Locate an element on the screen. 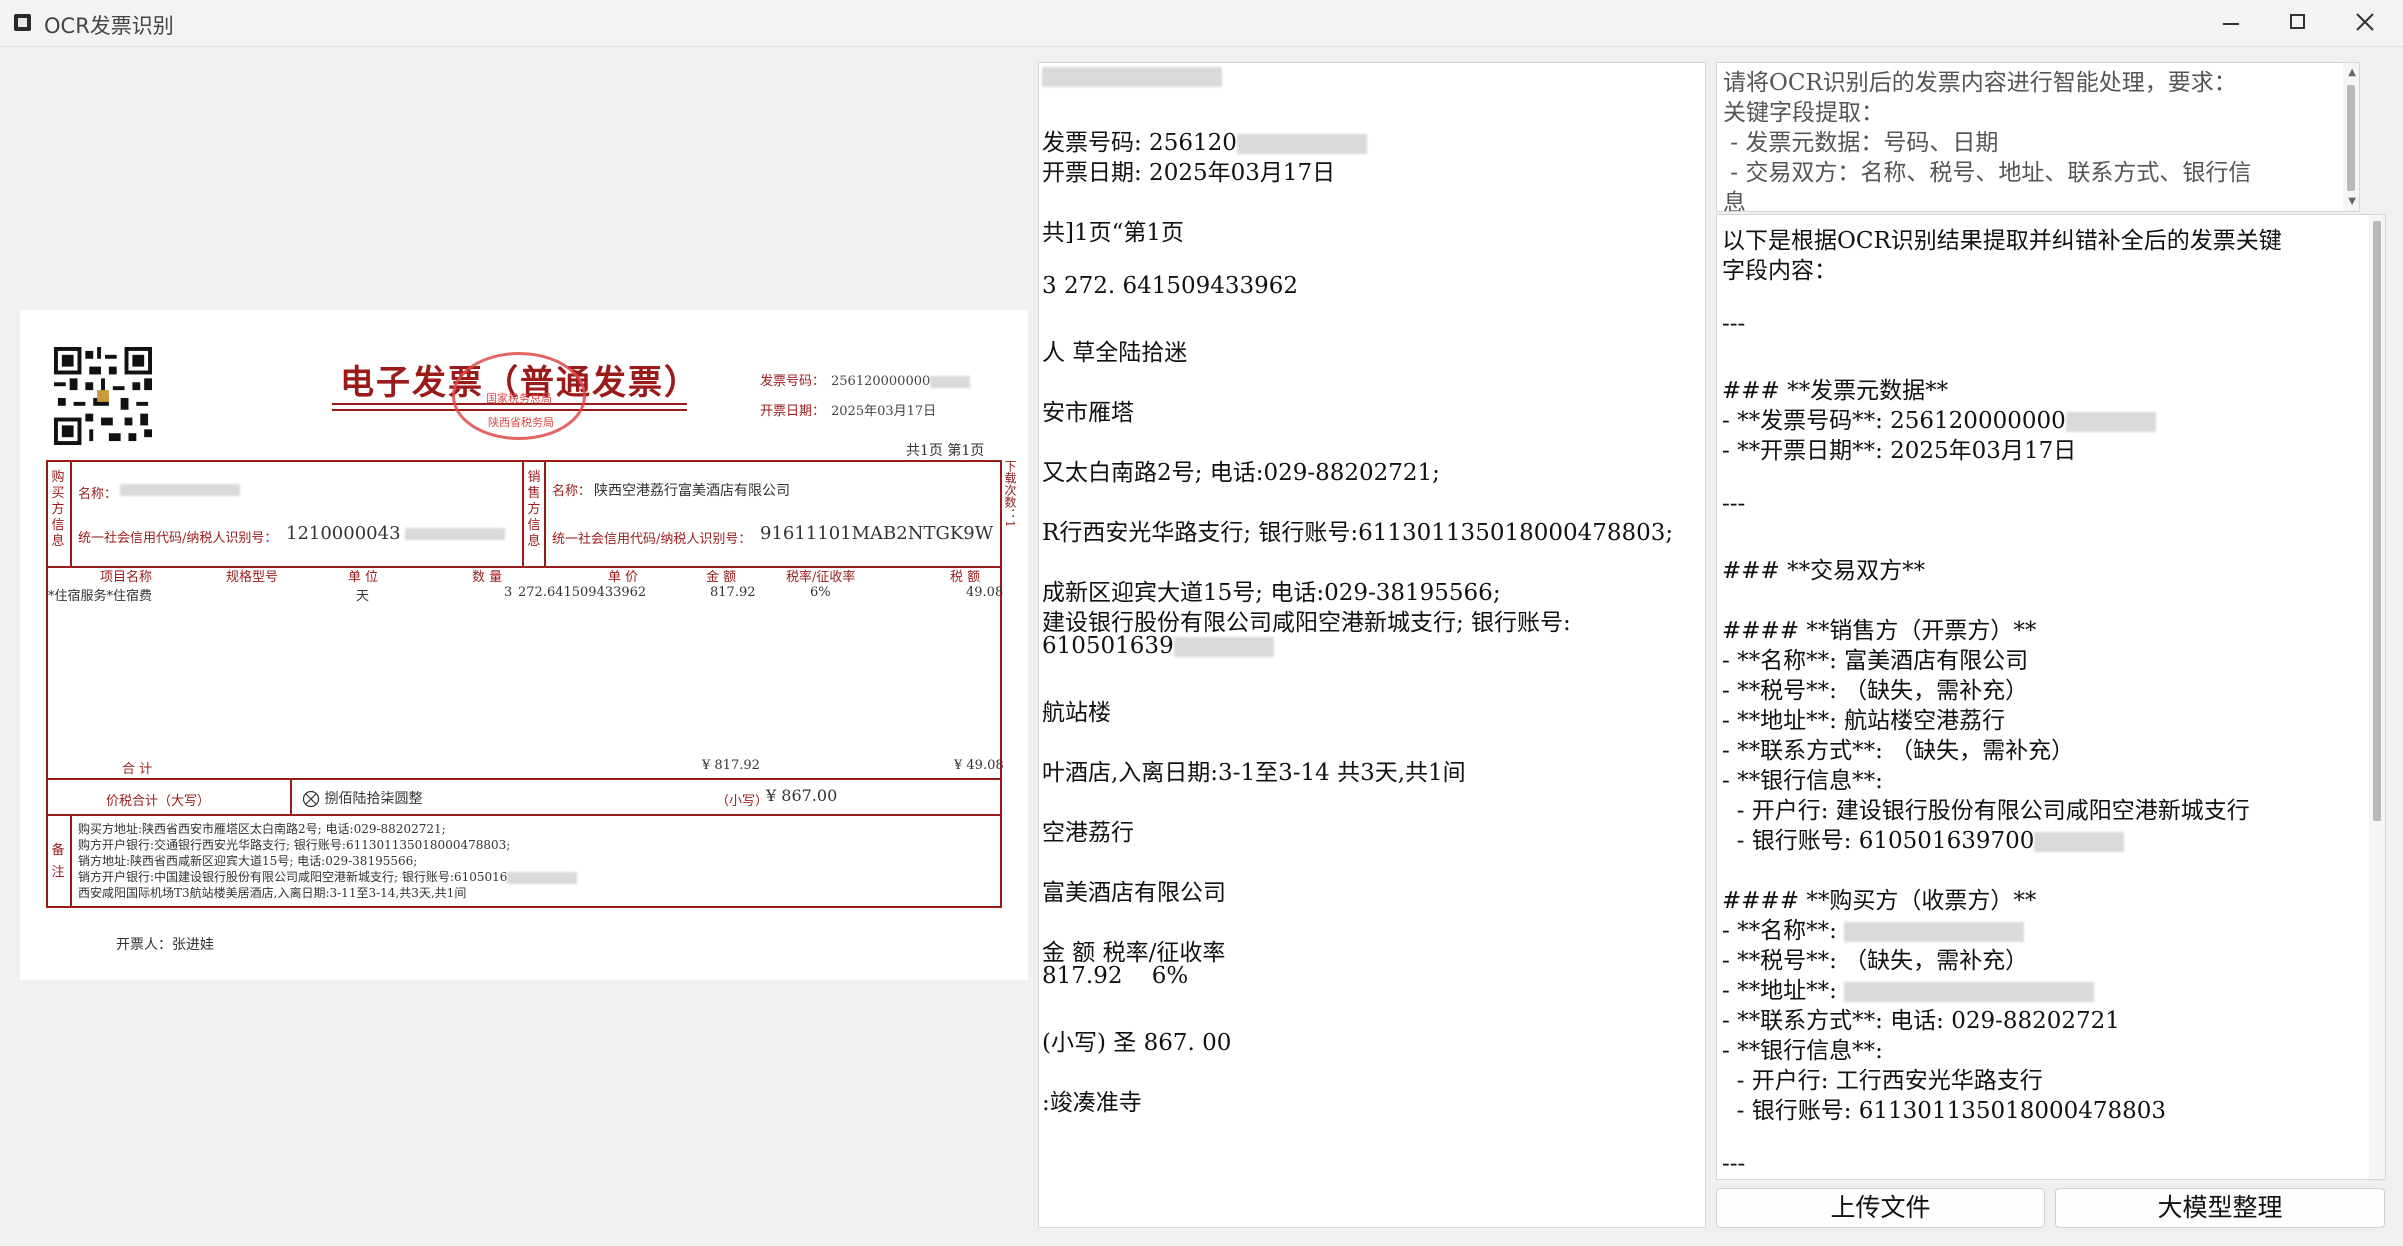  result-line: - 银行账号: 611301135018000478803 is located at coordinates (1944, 1111).